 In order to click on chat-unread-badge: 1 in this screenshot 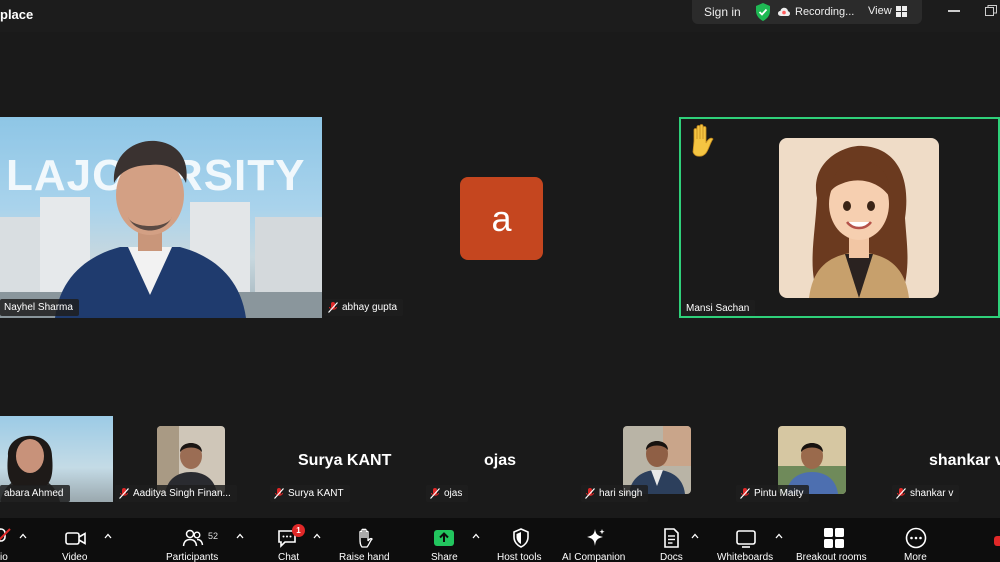, I will do `click(298, 530)`.